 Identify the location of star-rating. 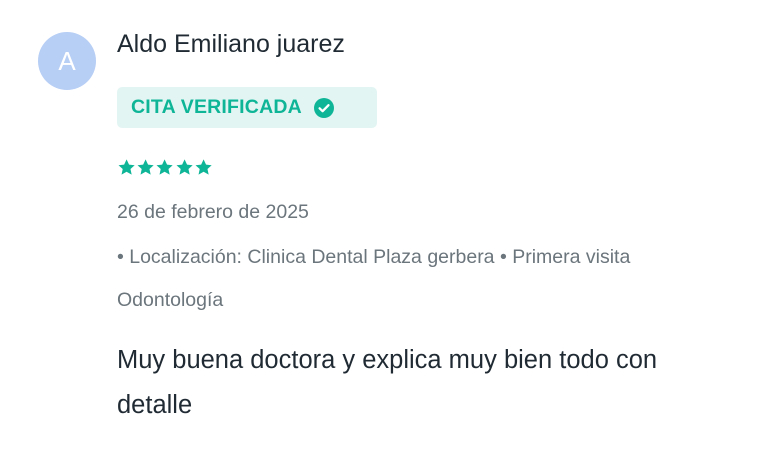
(165, 167).